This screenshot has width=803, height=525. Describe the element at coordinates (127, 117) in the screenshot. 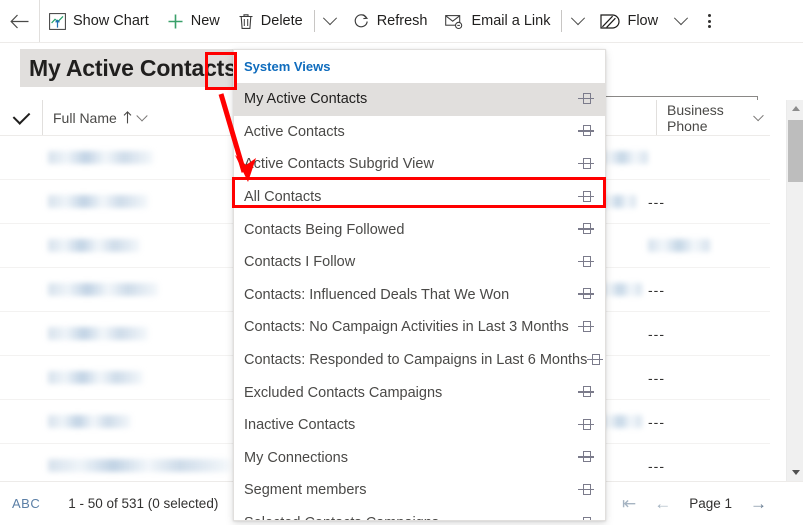

I see `arrow-up-icon` at that location.